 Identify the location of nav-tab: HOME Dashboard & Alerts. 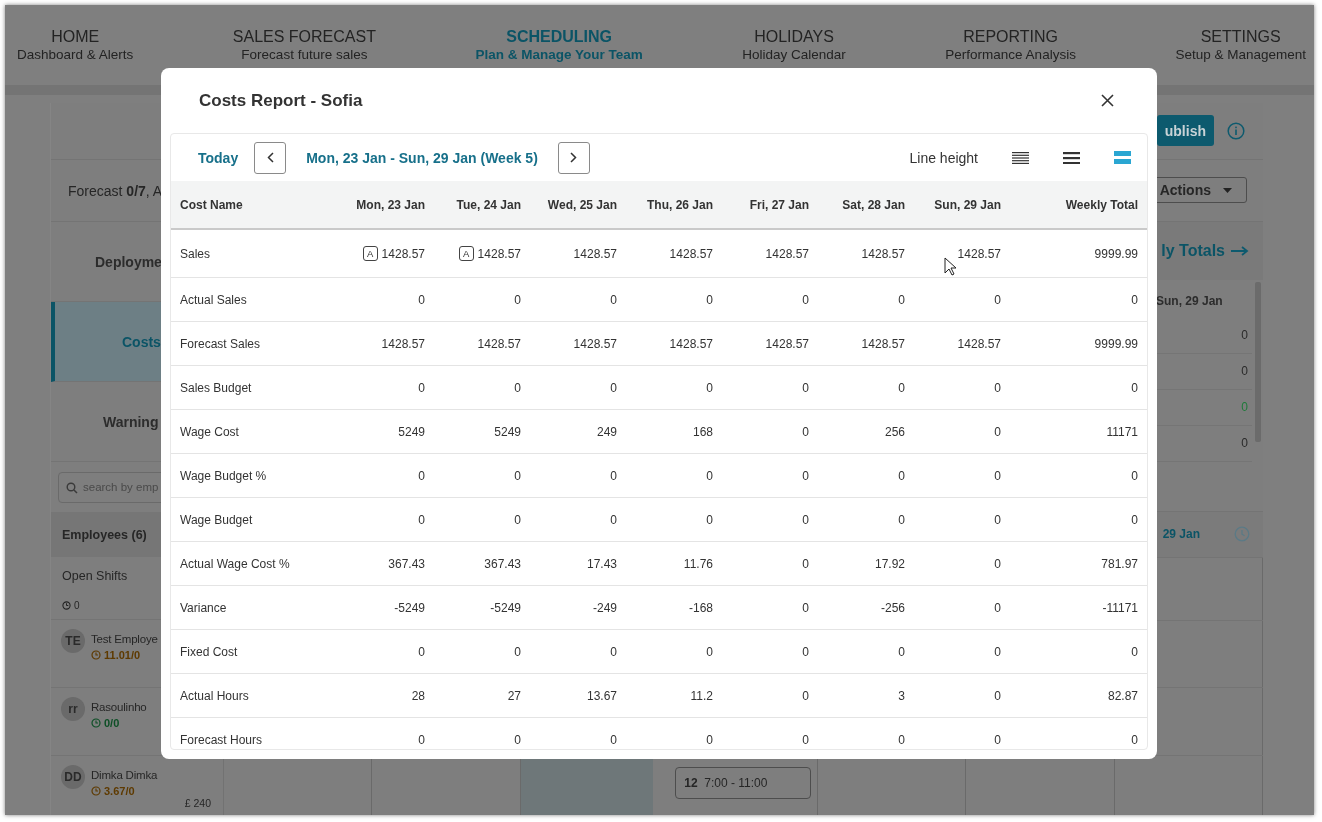
(75, 45).